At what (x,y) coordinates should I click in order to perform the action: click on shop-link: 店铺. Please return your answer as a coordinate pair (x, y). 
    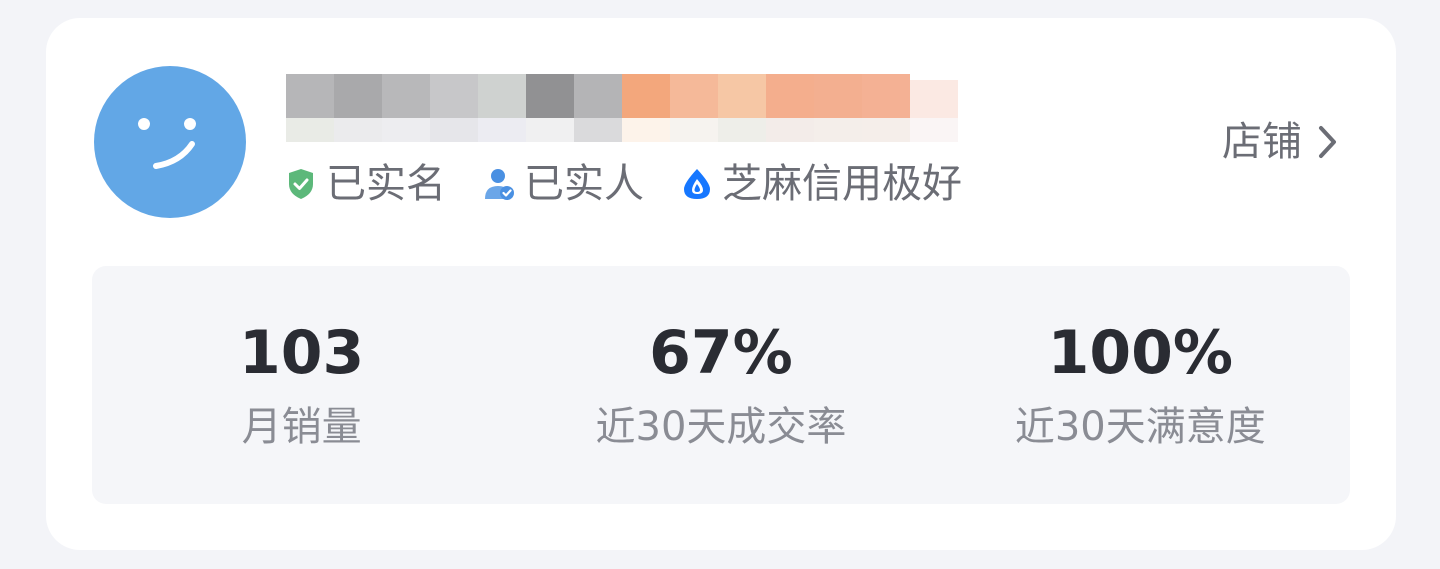
    Looking at the image, I should click on (1282, 142).